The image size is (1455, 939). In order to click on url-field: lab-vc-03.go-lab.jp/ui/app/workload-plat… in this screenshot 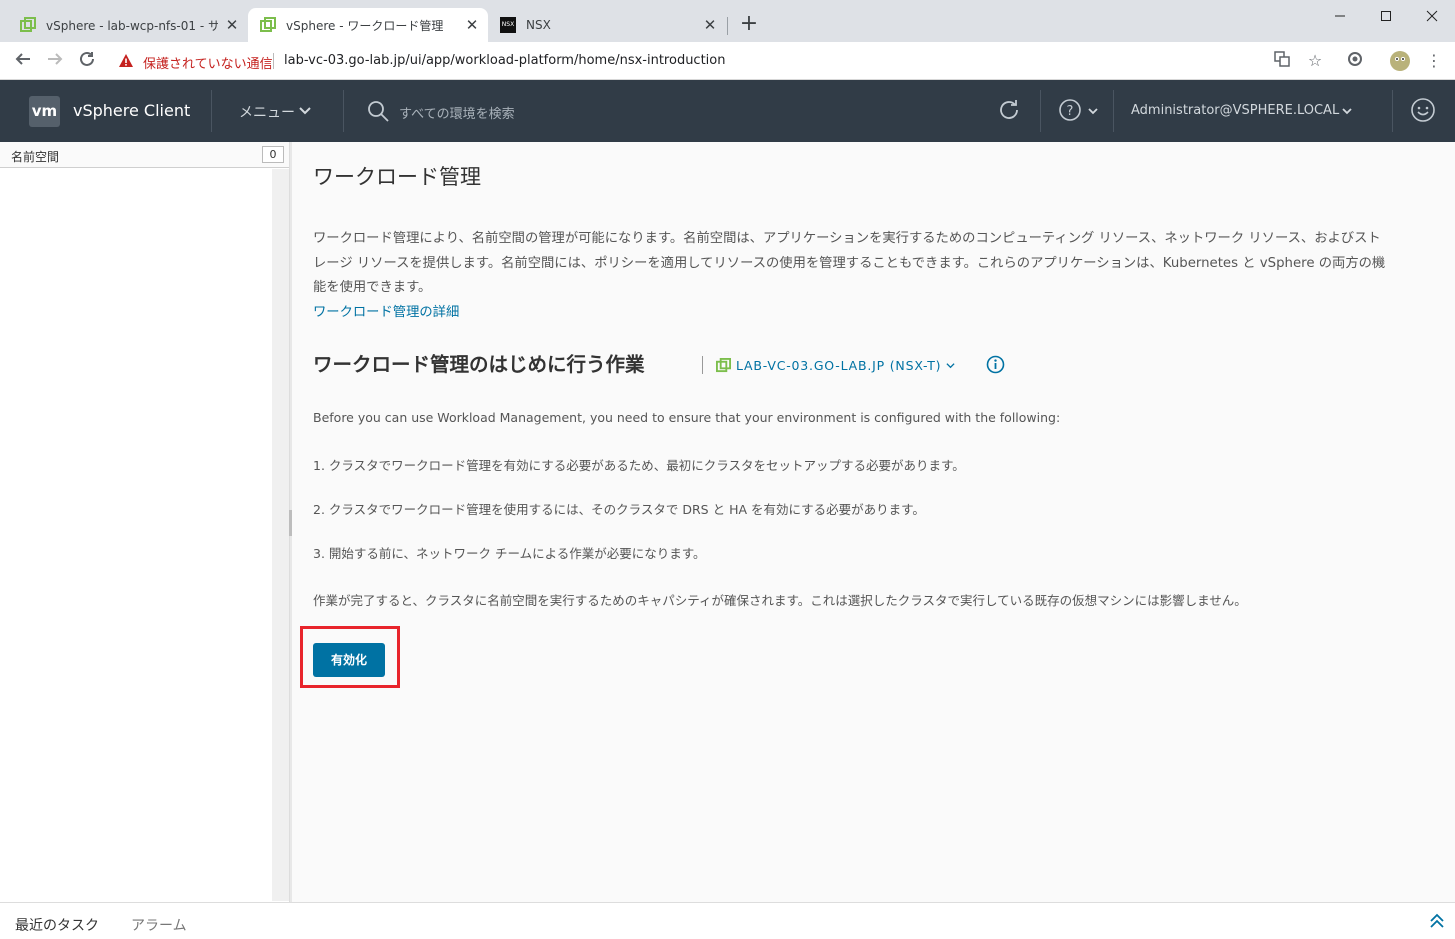, I will do `click(505, 60)`.